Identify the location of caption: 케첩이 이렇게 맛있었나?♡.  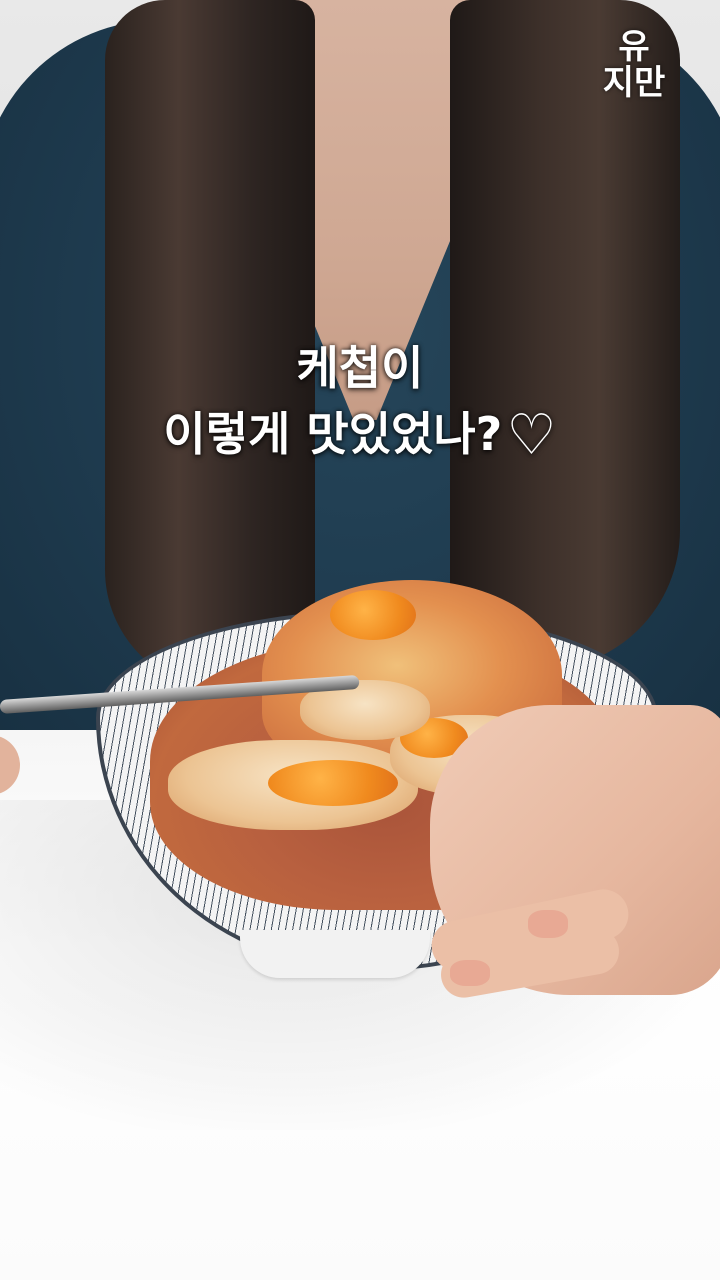
(360, 401).